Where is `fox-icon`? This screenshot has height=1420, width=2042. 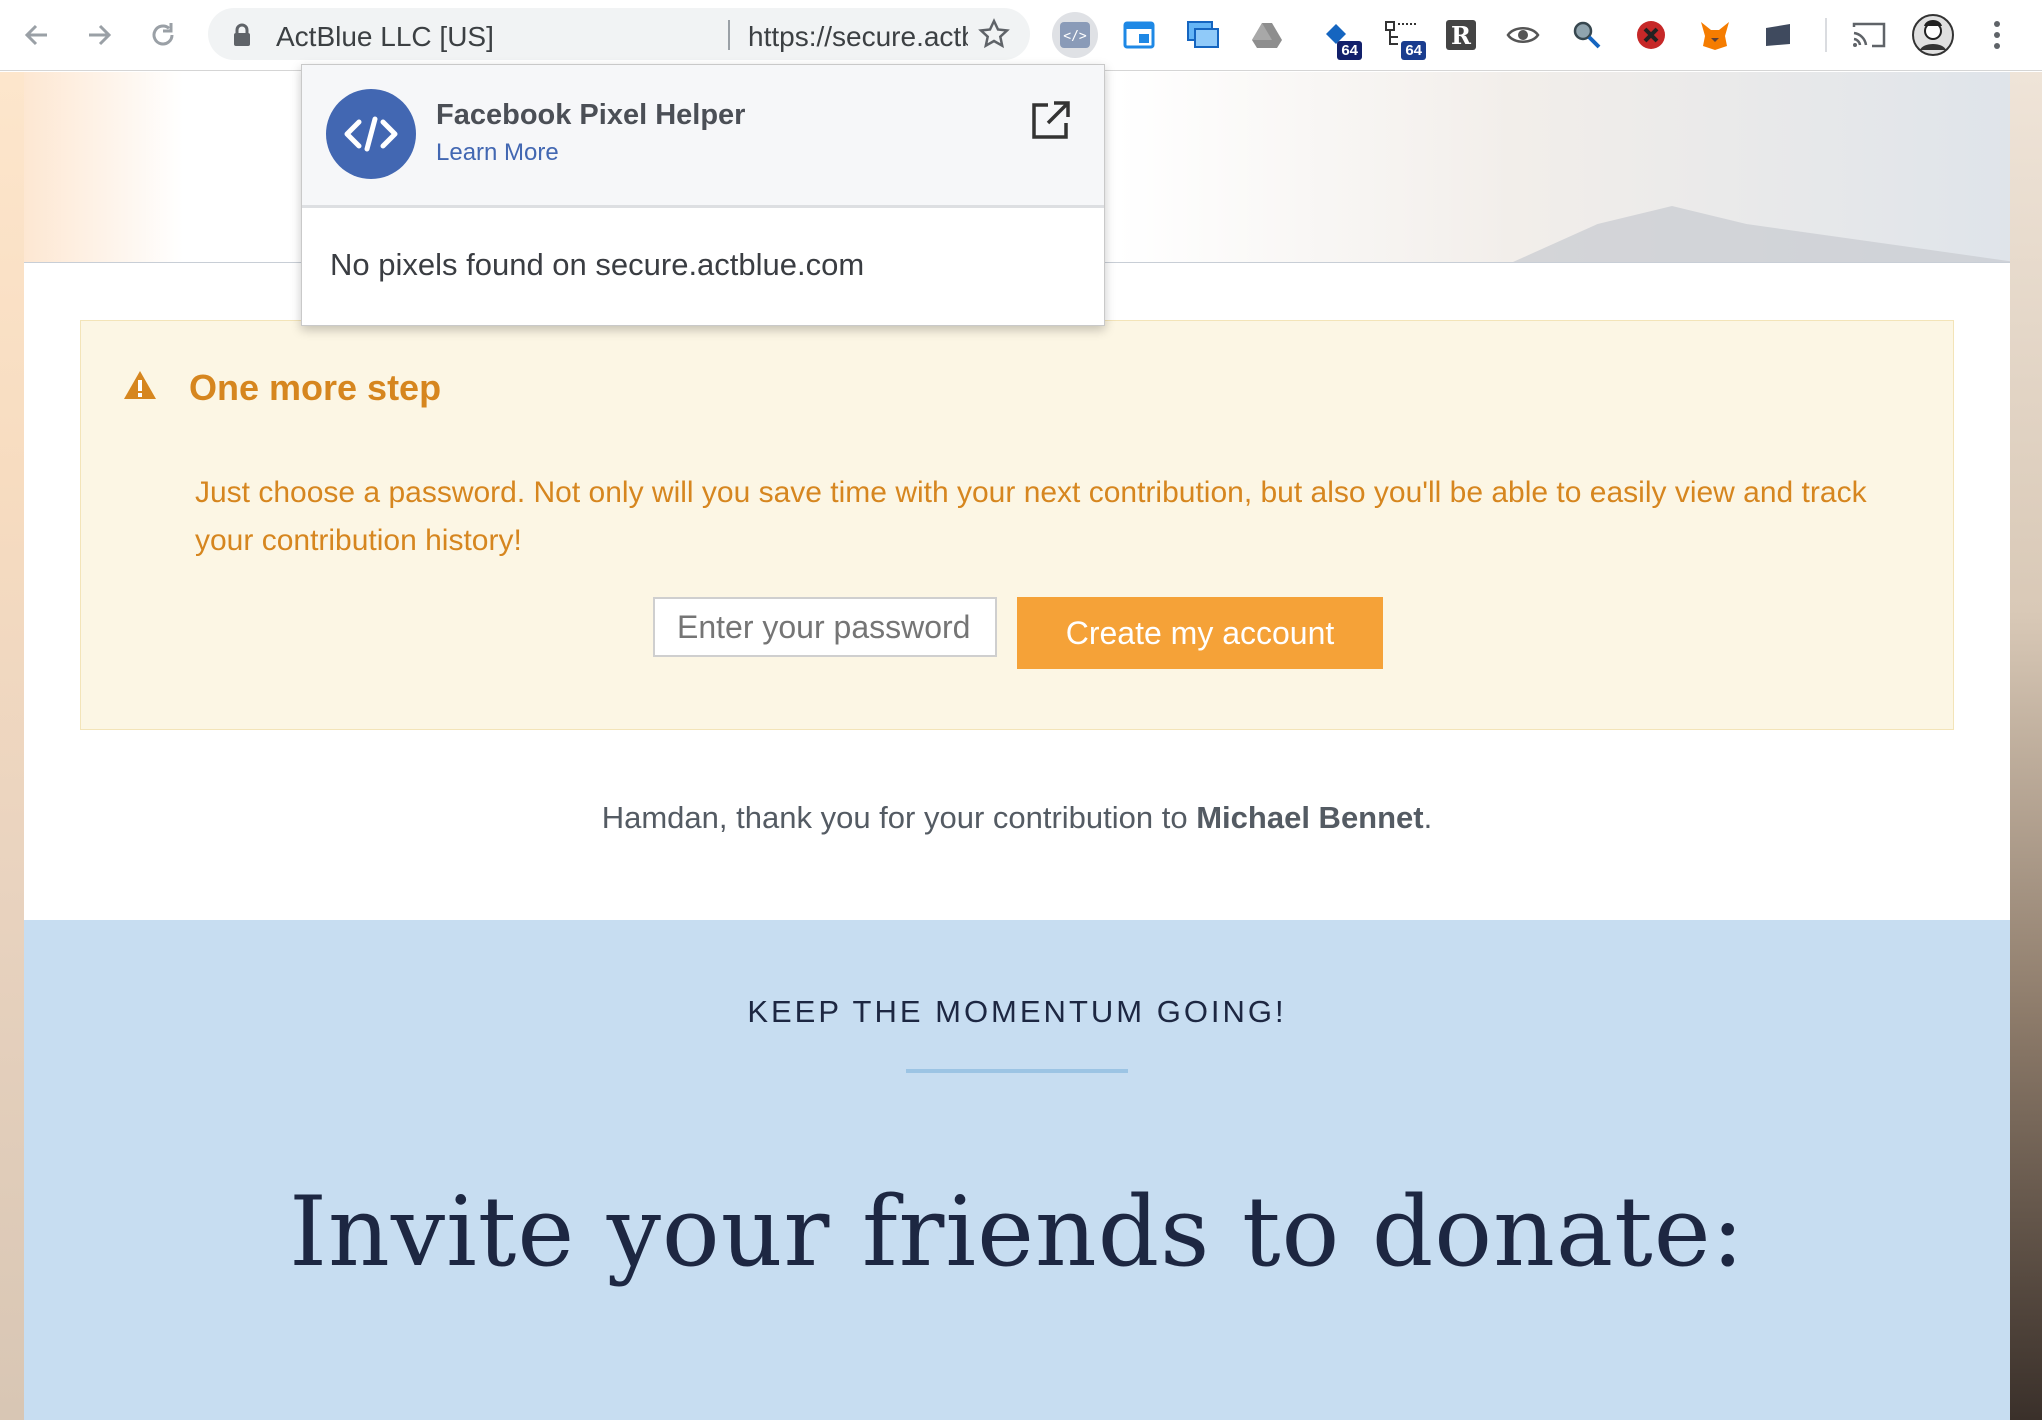
fox-icon is located at coordinates (1715, 36).